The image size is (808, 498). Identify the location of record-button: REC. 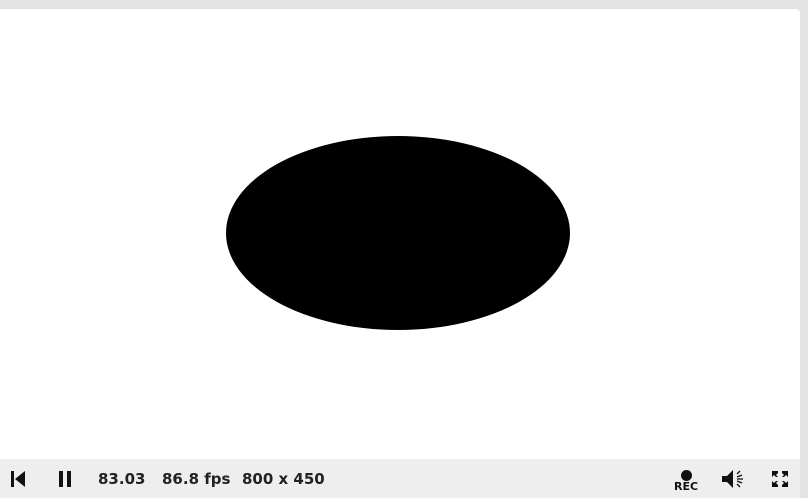
(686, 478).